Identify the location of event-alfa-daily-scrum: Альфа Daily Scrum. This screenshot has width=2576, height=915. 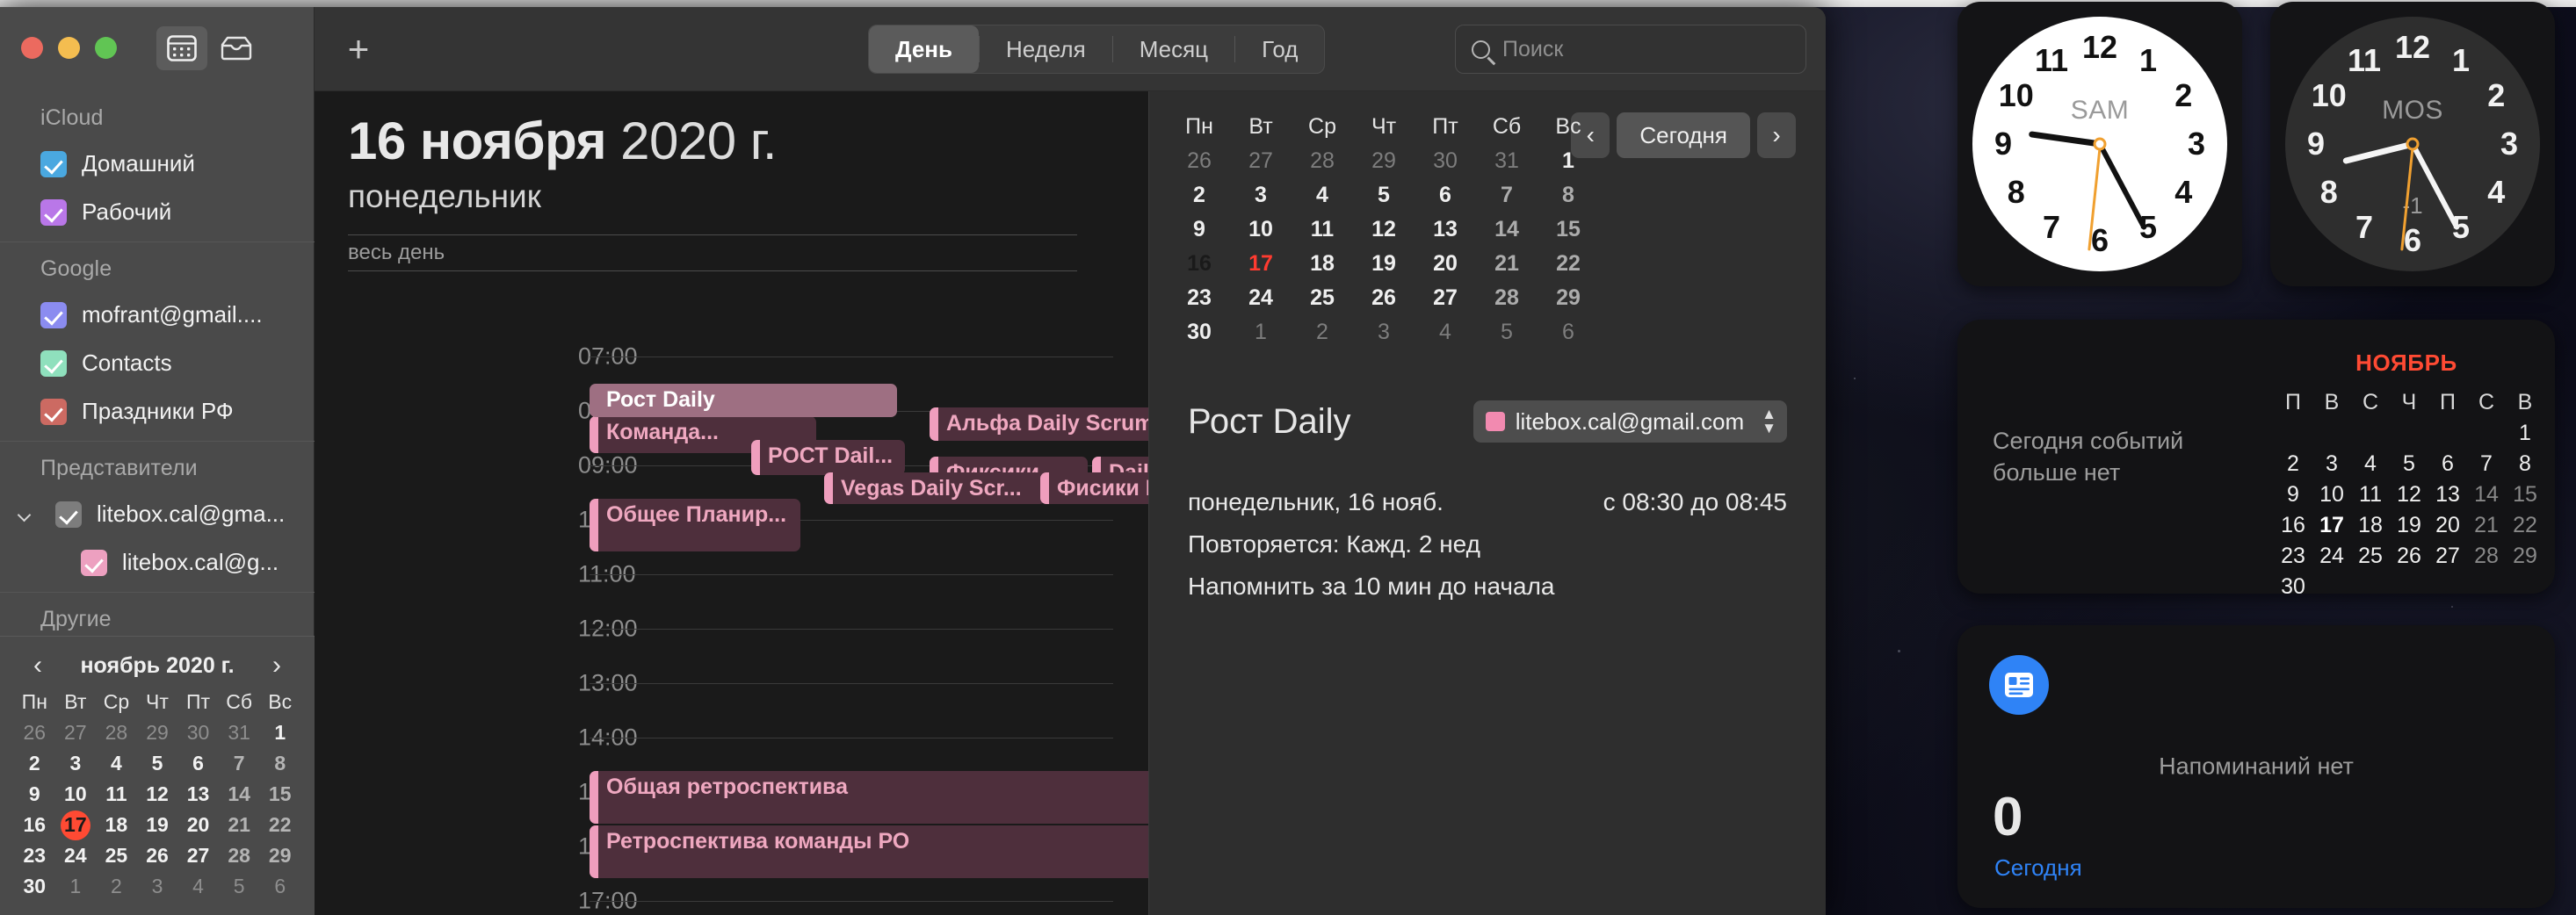
(1039, 424).